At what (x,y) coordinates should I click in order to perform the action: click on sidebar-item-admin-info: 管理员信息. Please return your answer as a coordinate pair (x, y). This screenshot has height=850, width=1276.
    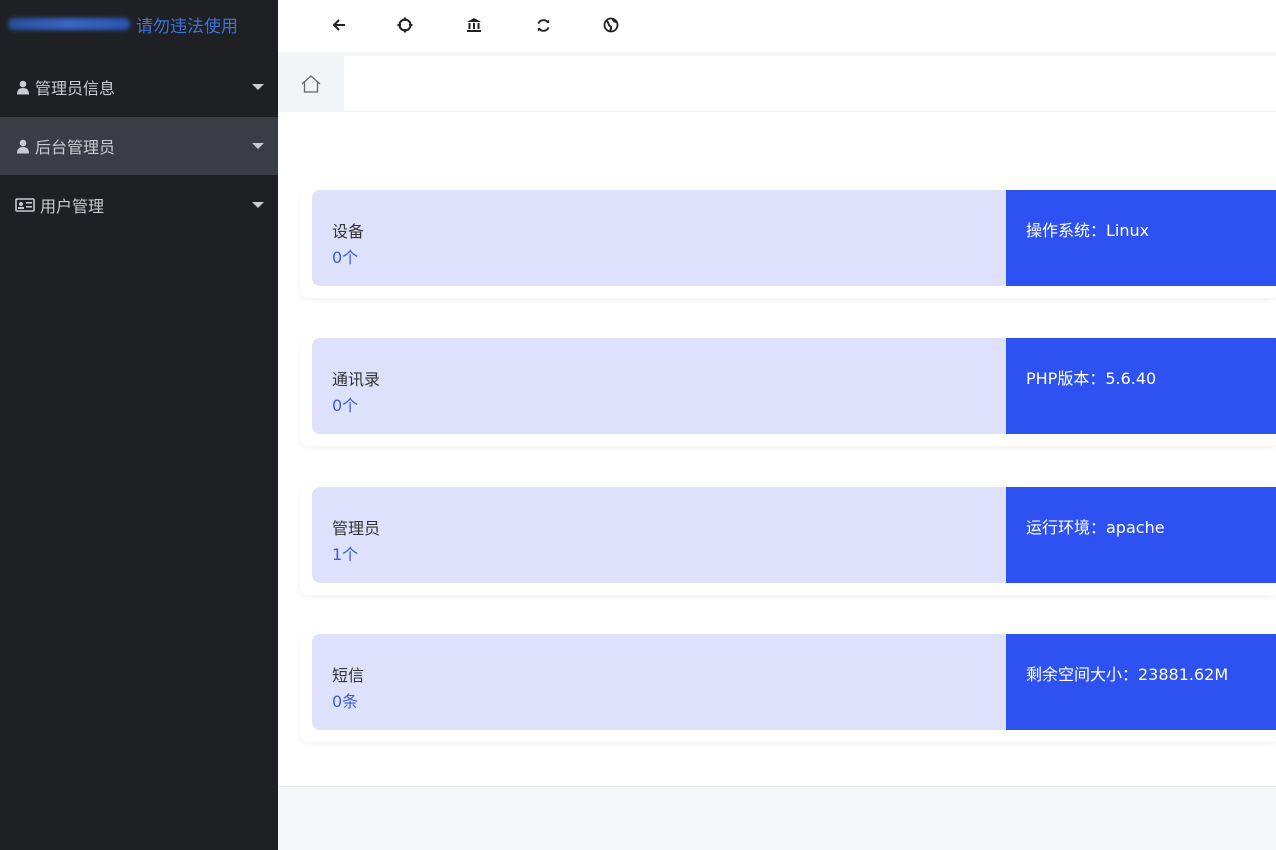
    Looking at the image, I should click on (139, 87).